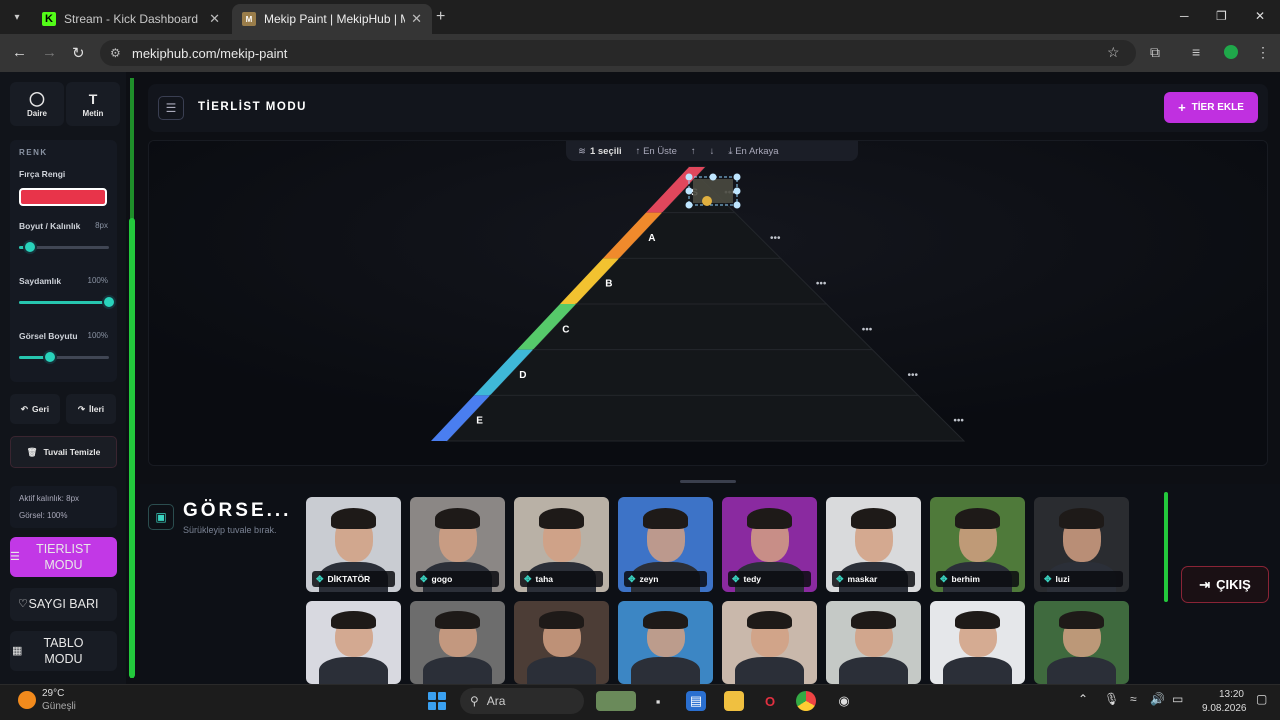 Image resolution: width=1280 pixels, height=720 pixels. Describe the element at coordinates (522, 701) in the screenshot. I see `taskbar-search: ⚲ Ara` at that location.